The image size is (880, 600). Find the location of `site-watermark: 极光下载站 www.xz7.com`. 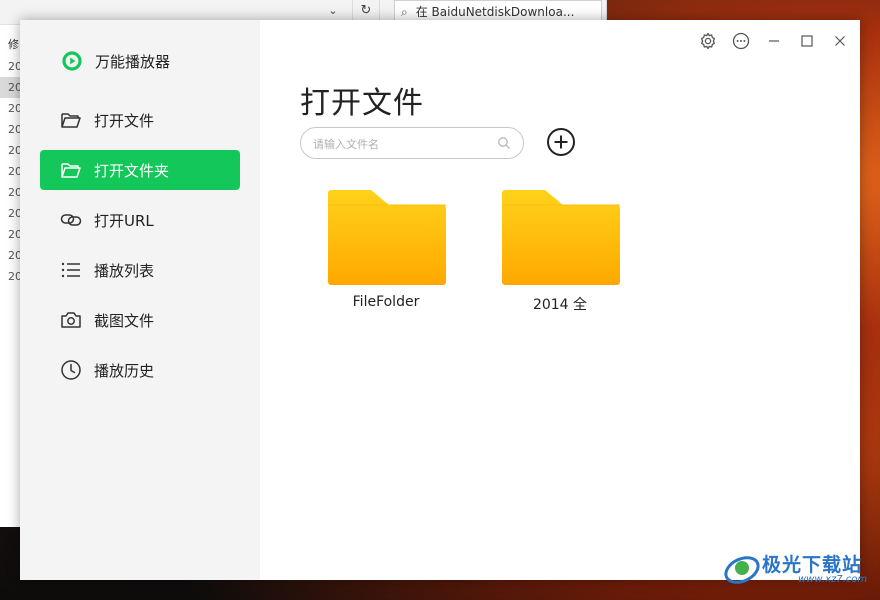

site-watermark: 极光下载站 www.xz7.com is located at coordinates (797, 569).